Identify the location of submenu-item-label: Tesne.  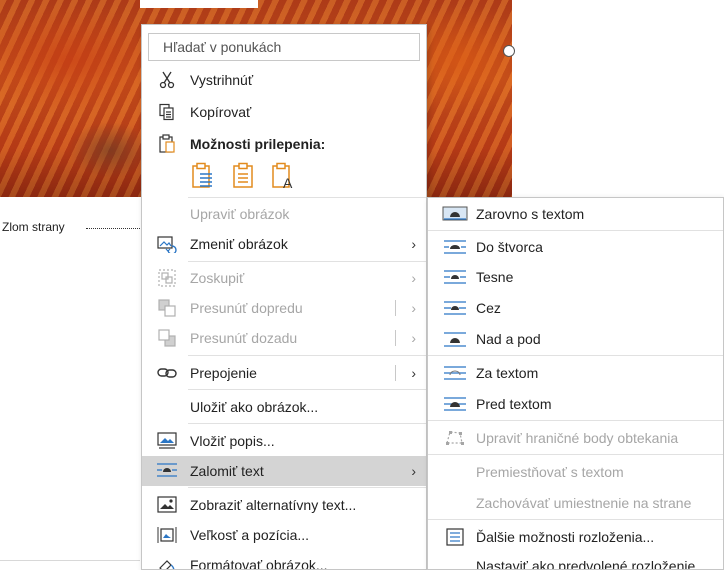
(495, 277).